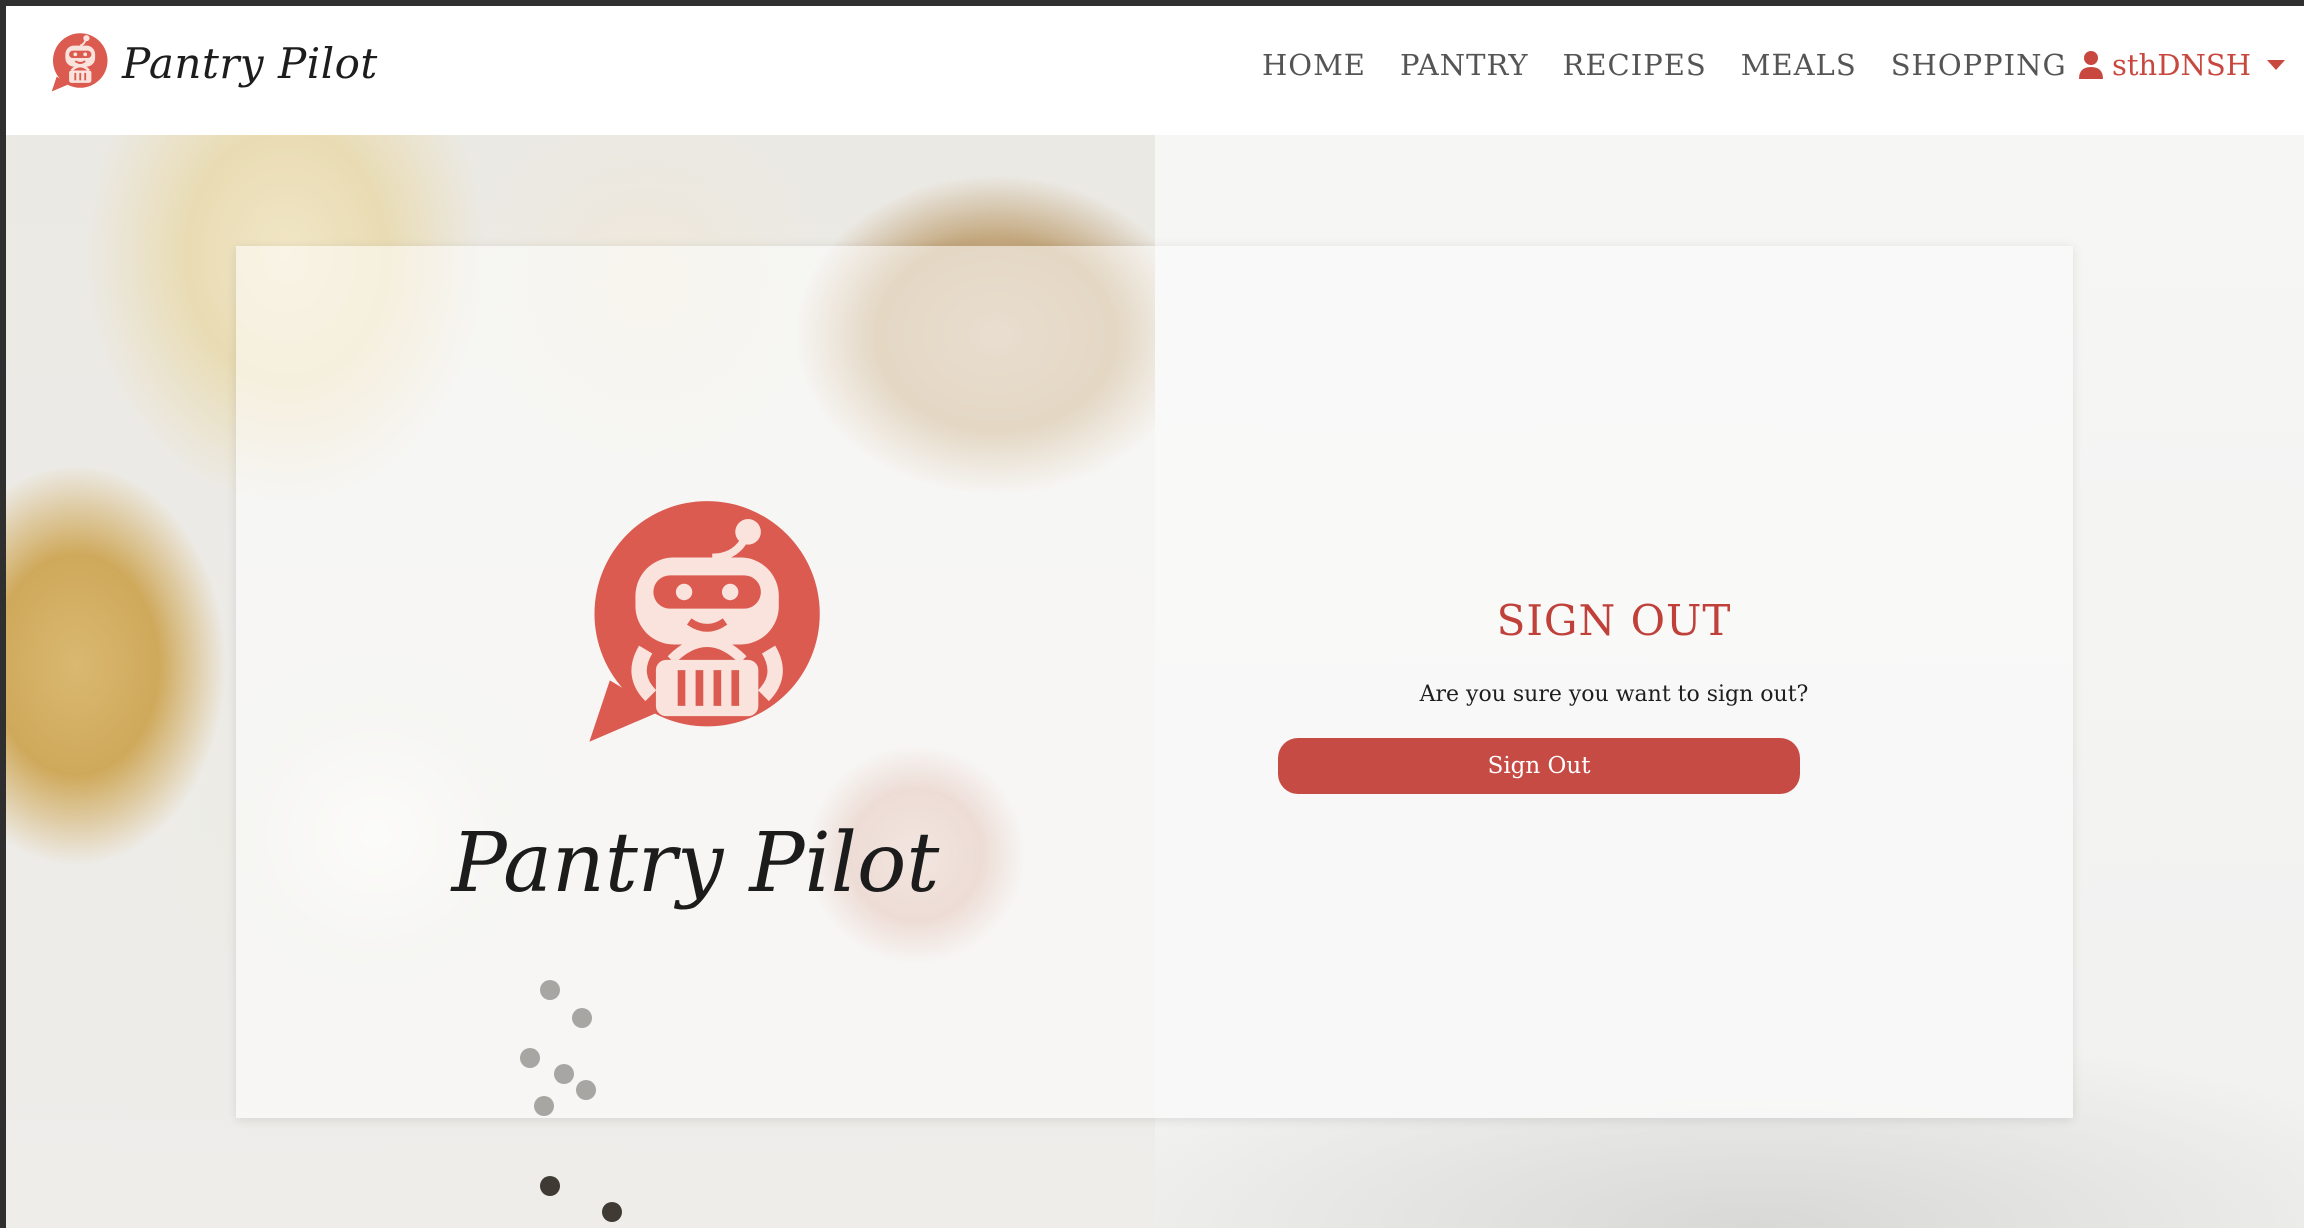  What do you see at coordinates (250, 63) in the screenshot?
I see `brand-name: Pantry Pilot` at bounding box center [250, 63].